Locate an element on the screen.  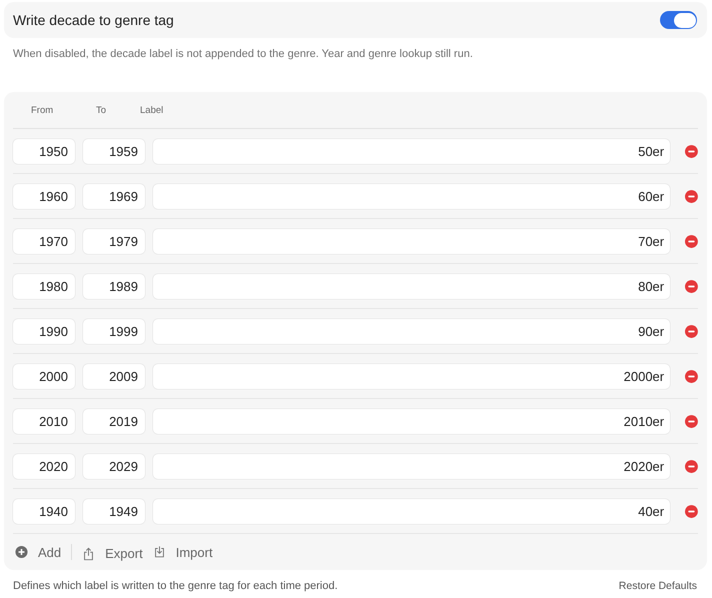
from-field: 1990 is located at coordinates (44, 331).